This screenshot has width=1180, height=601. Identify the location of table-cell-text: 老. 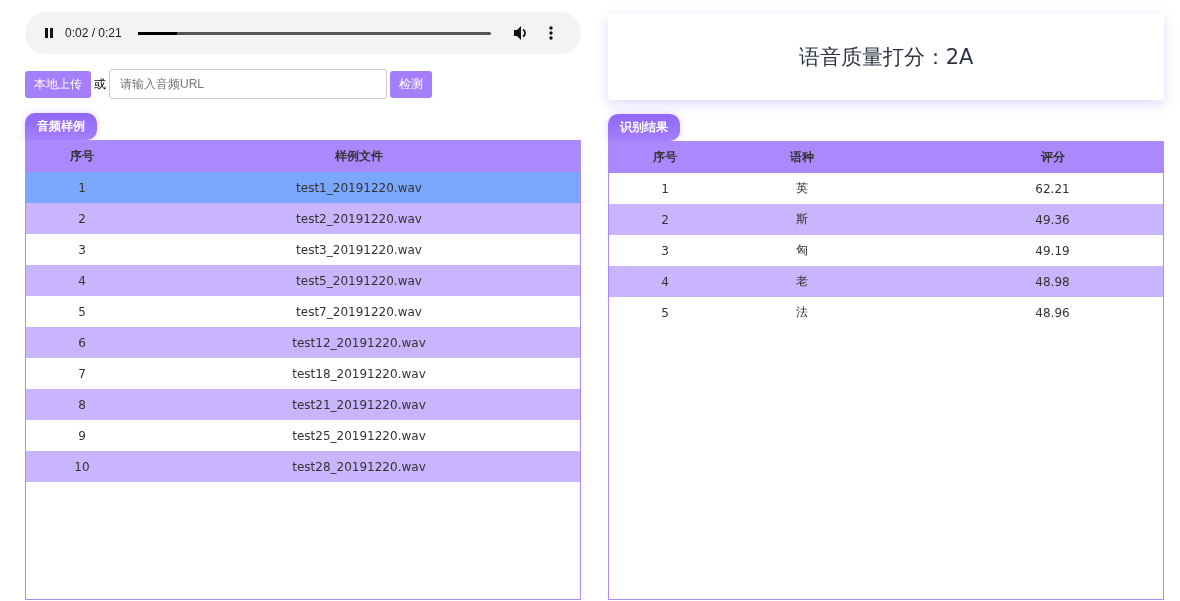
(802, 281).